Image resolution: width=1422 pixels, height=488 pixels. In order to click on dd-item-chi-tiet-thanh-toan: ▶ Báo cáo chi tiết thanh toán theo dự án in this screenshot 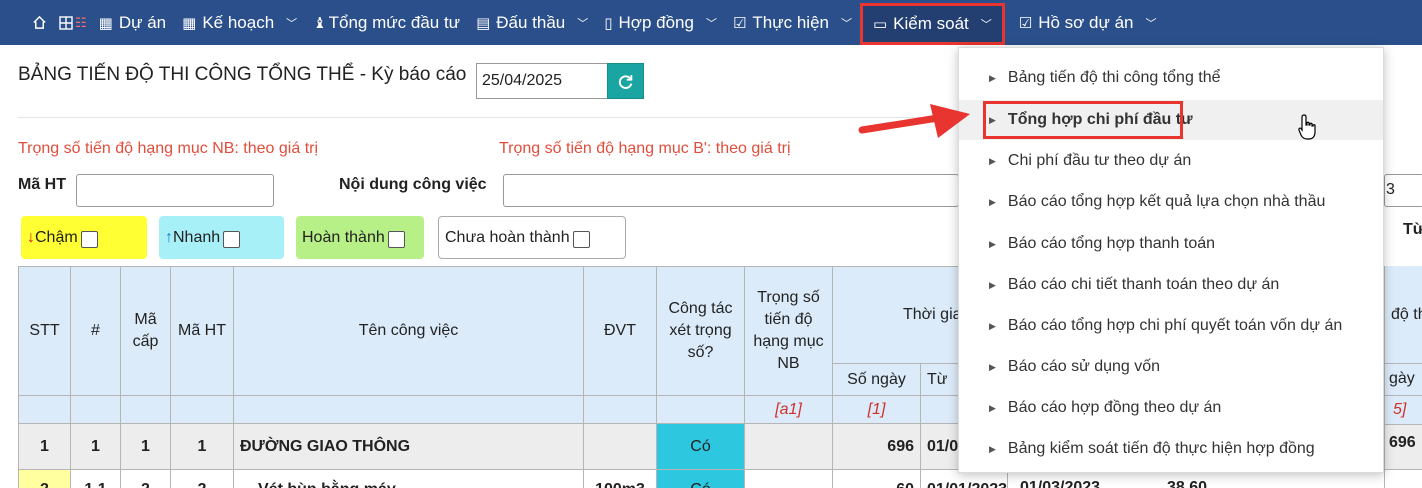, I will do `click(1171, 285)`.